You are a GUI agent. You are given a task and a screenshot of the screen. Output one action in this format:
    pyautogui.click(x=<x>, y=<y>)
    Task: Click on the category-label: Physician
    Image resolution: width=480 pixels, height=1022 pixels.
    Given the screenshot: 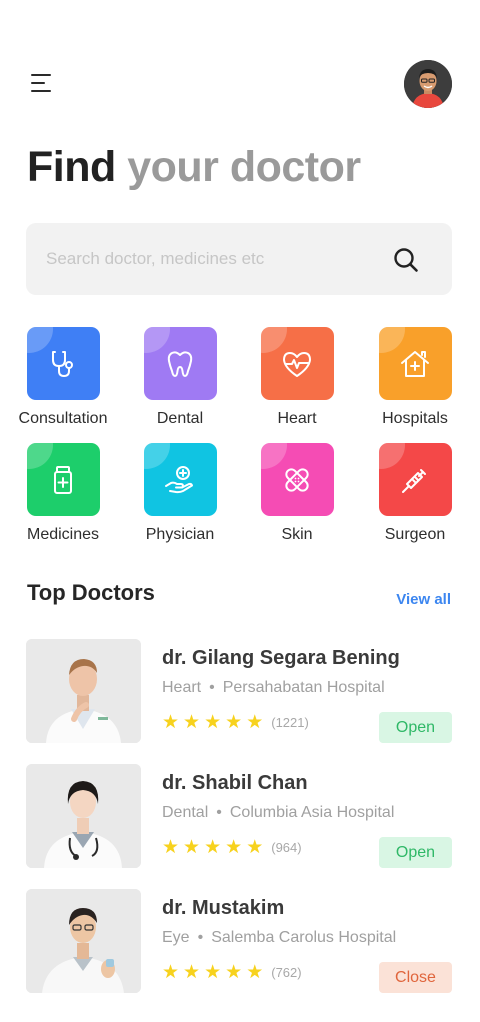 What is the action you would take?
    pyautogui.click(x=180, y=534)
    